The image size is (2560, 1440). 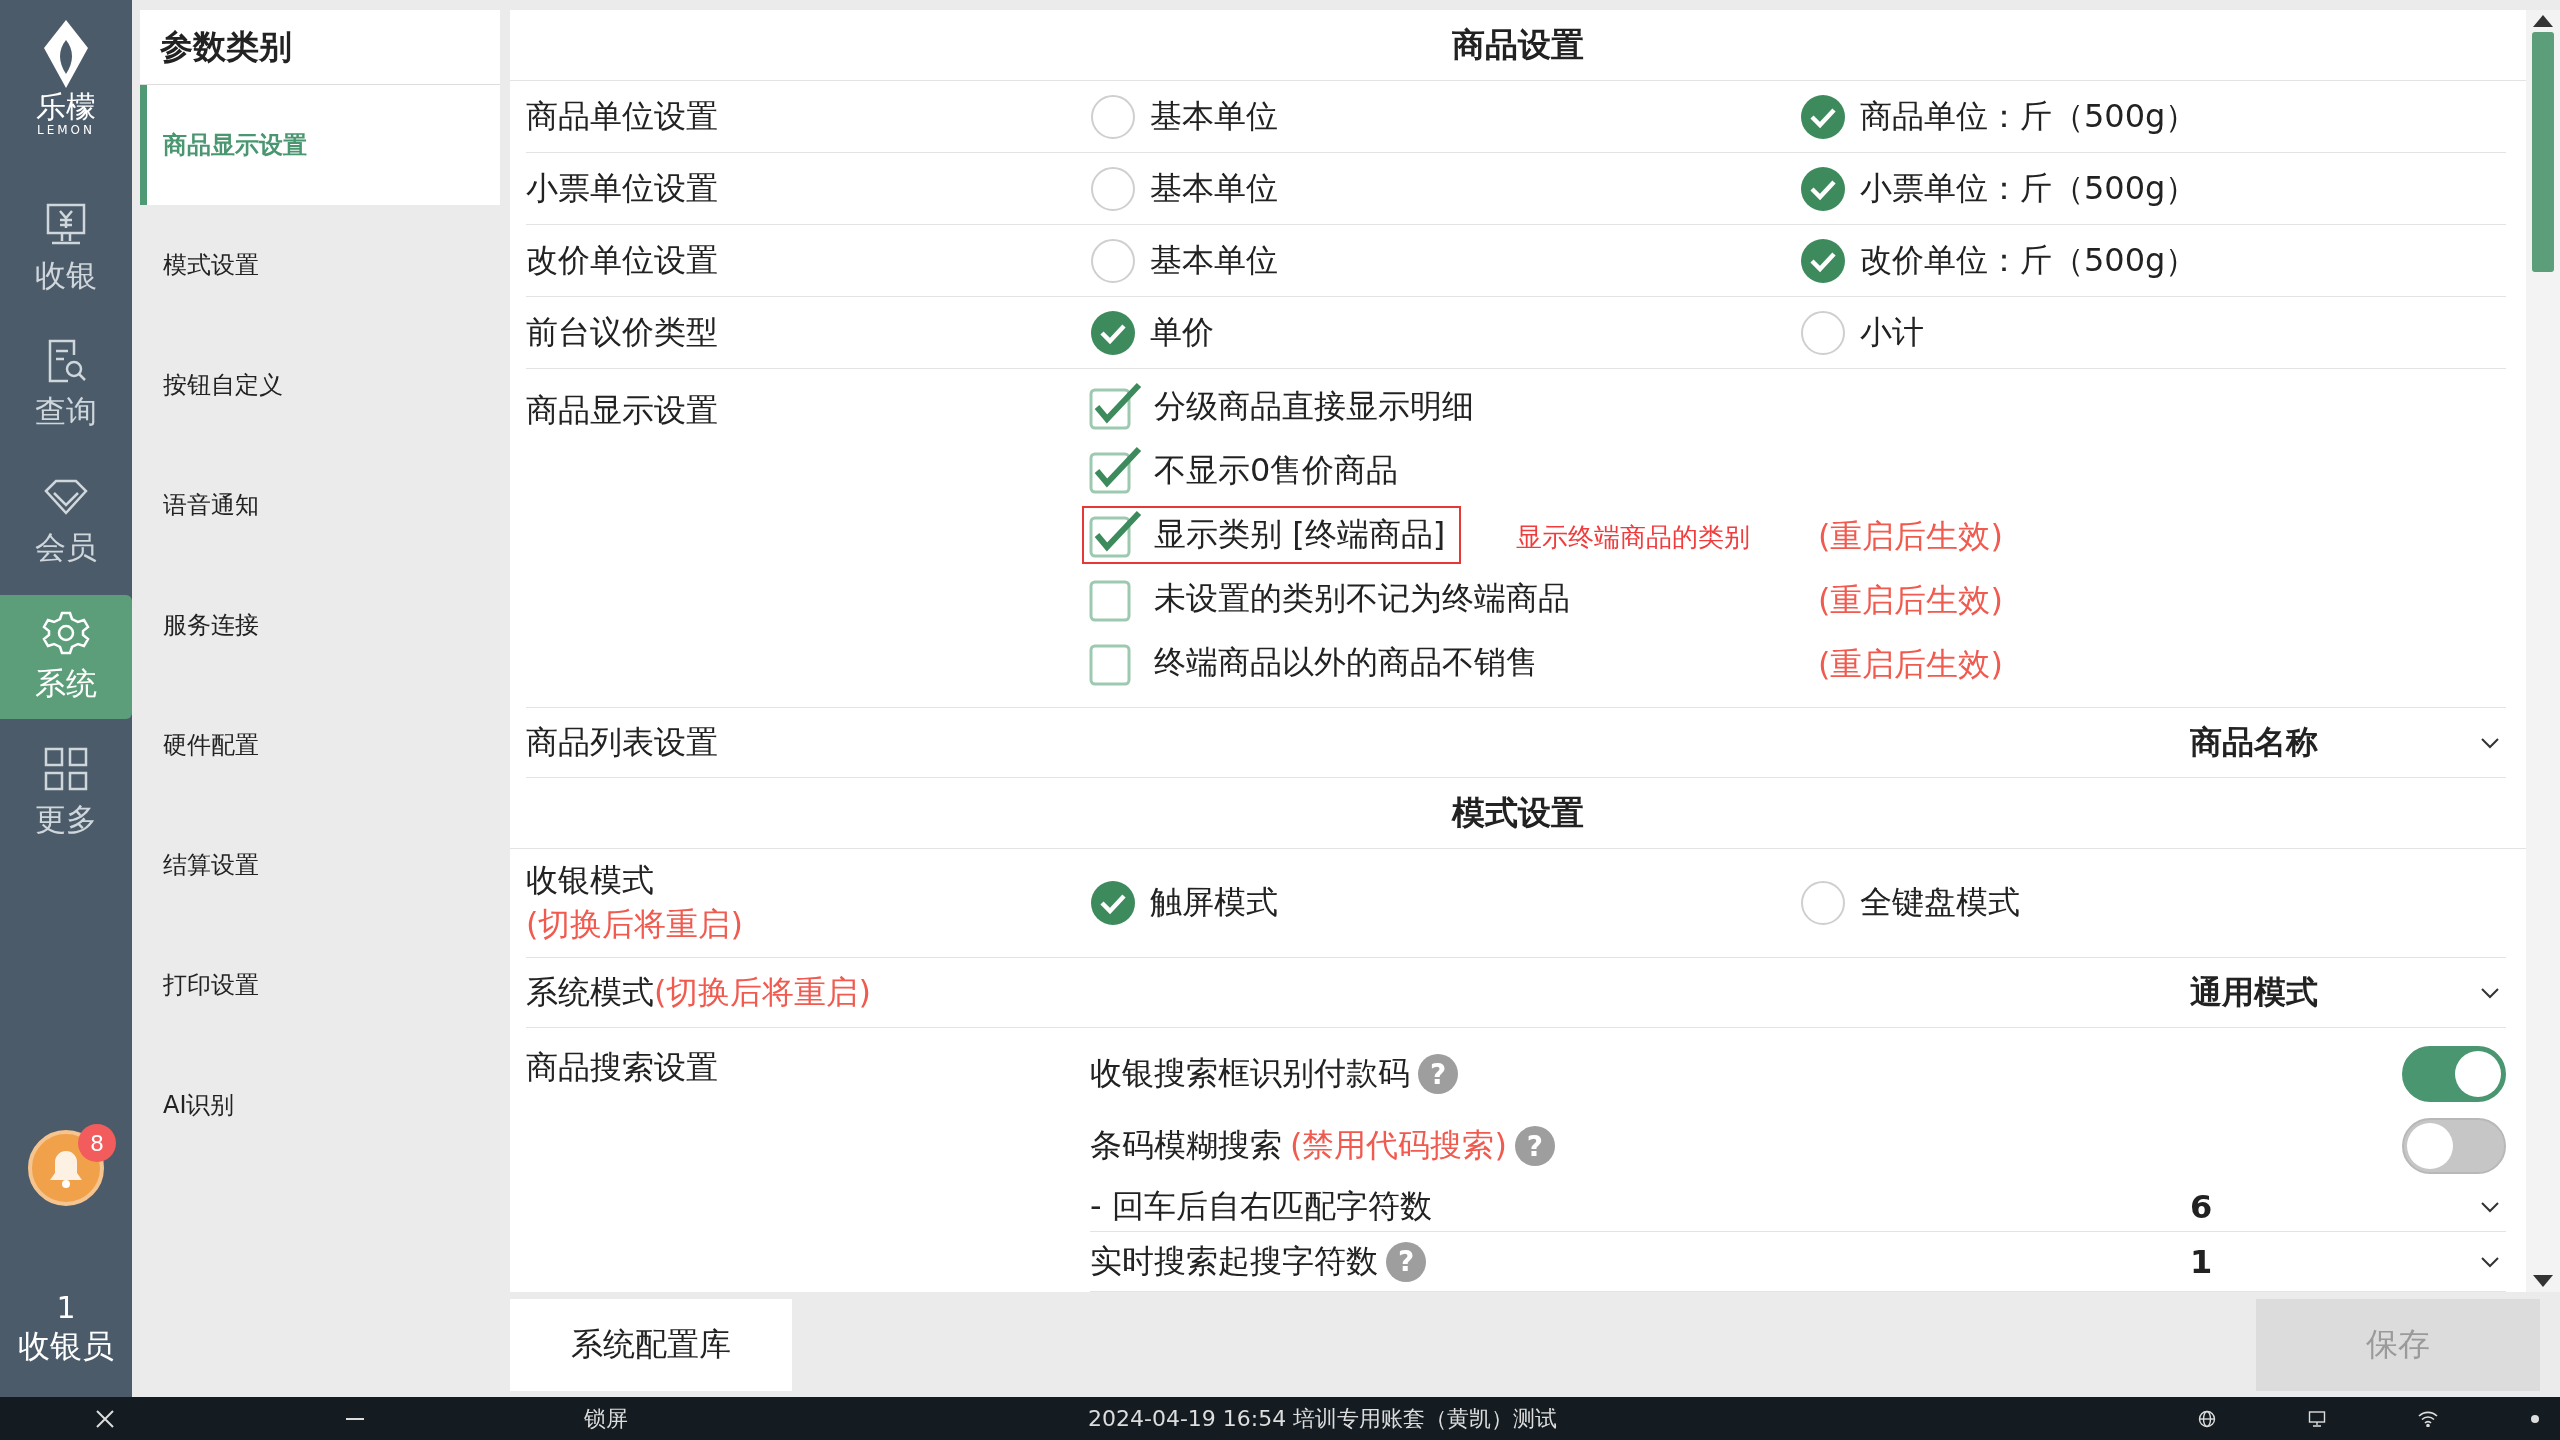 What do you see at coordinates (1398, 1145) in the screenshot?
I see `restart-note: (禁用代码搜索)` at bounding box center [1398, 1145].